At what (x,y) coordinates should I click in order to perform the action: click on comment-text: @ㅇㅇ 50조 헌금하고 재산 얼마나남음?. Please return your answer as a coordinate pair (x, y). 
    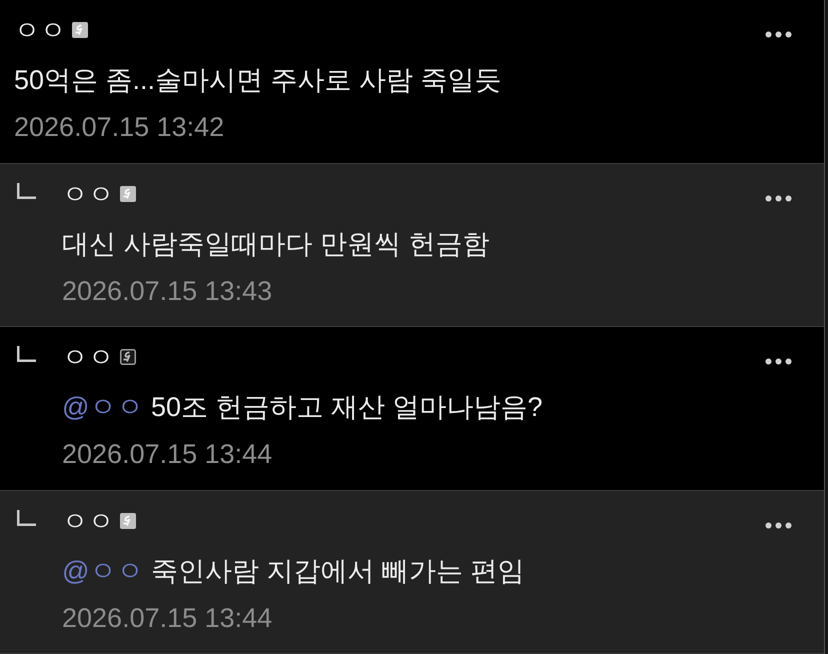
    Looking at the image, I should click on (303, 407).